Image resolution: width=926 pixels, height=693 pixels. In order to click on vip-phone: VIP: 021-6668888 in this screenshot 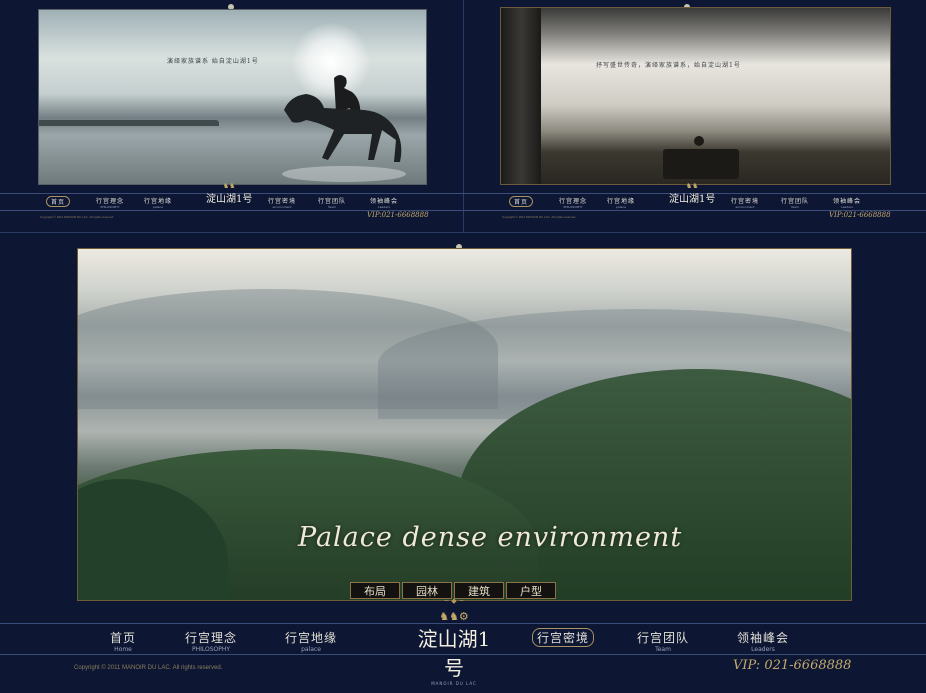, I will do `click(792, 665)`.